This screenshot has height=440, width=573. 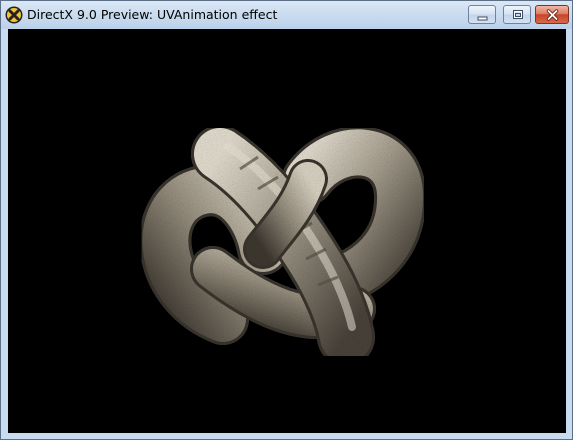 I want to click on directx-x-icon, so click(x=14, y=15).